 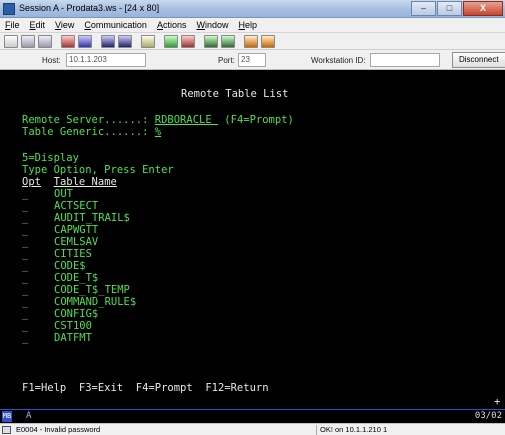 What do you see at coordinates (338, 60) in the screenshot?
I see `workstation-label: Workstation ID:` at bounding box center [338, 60].